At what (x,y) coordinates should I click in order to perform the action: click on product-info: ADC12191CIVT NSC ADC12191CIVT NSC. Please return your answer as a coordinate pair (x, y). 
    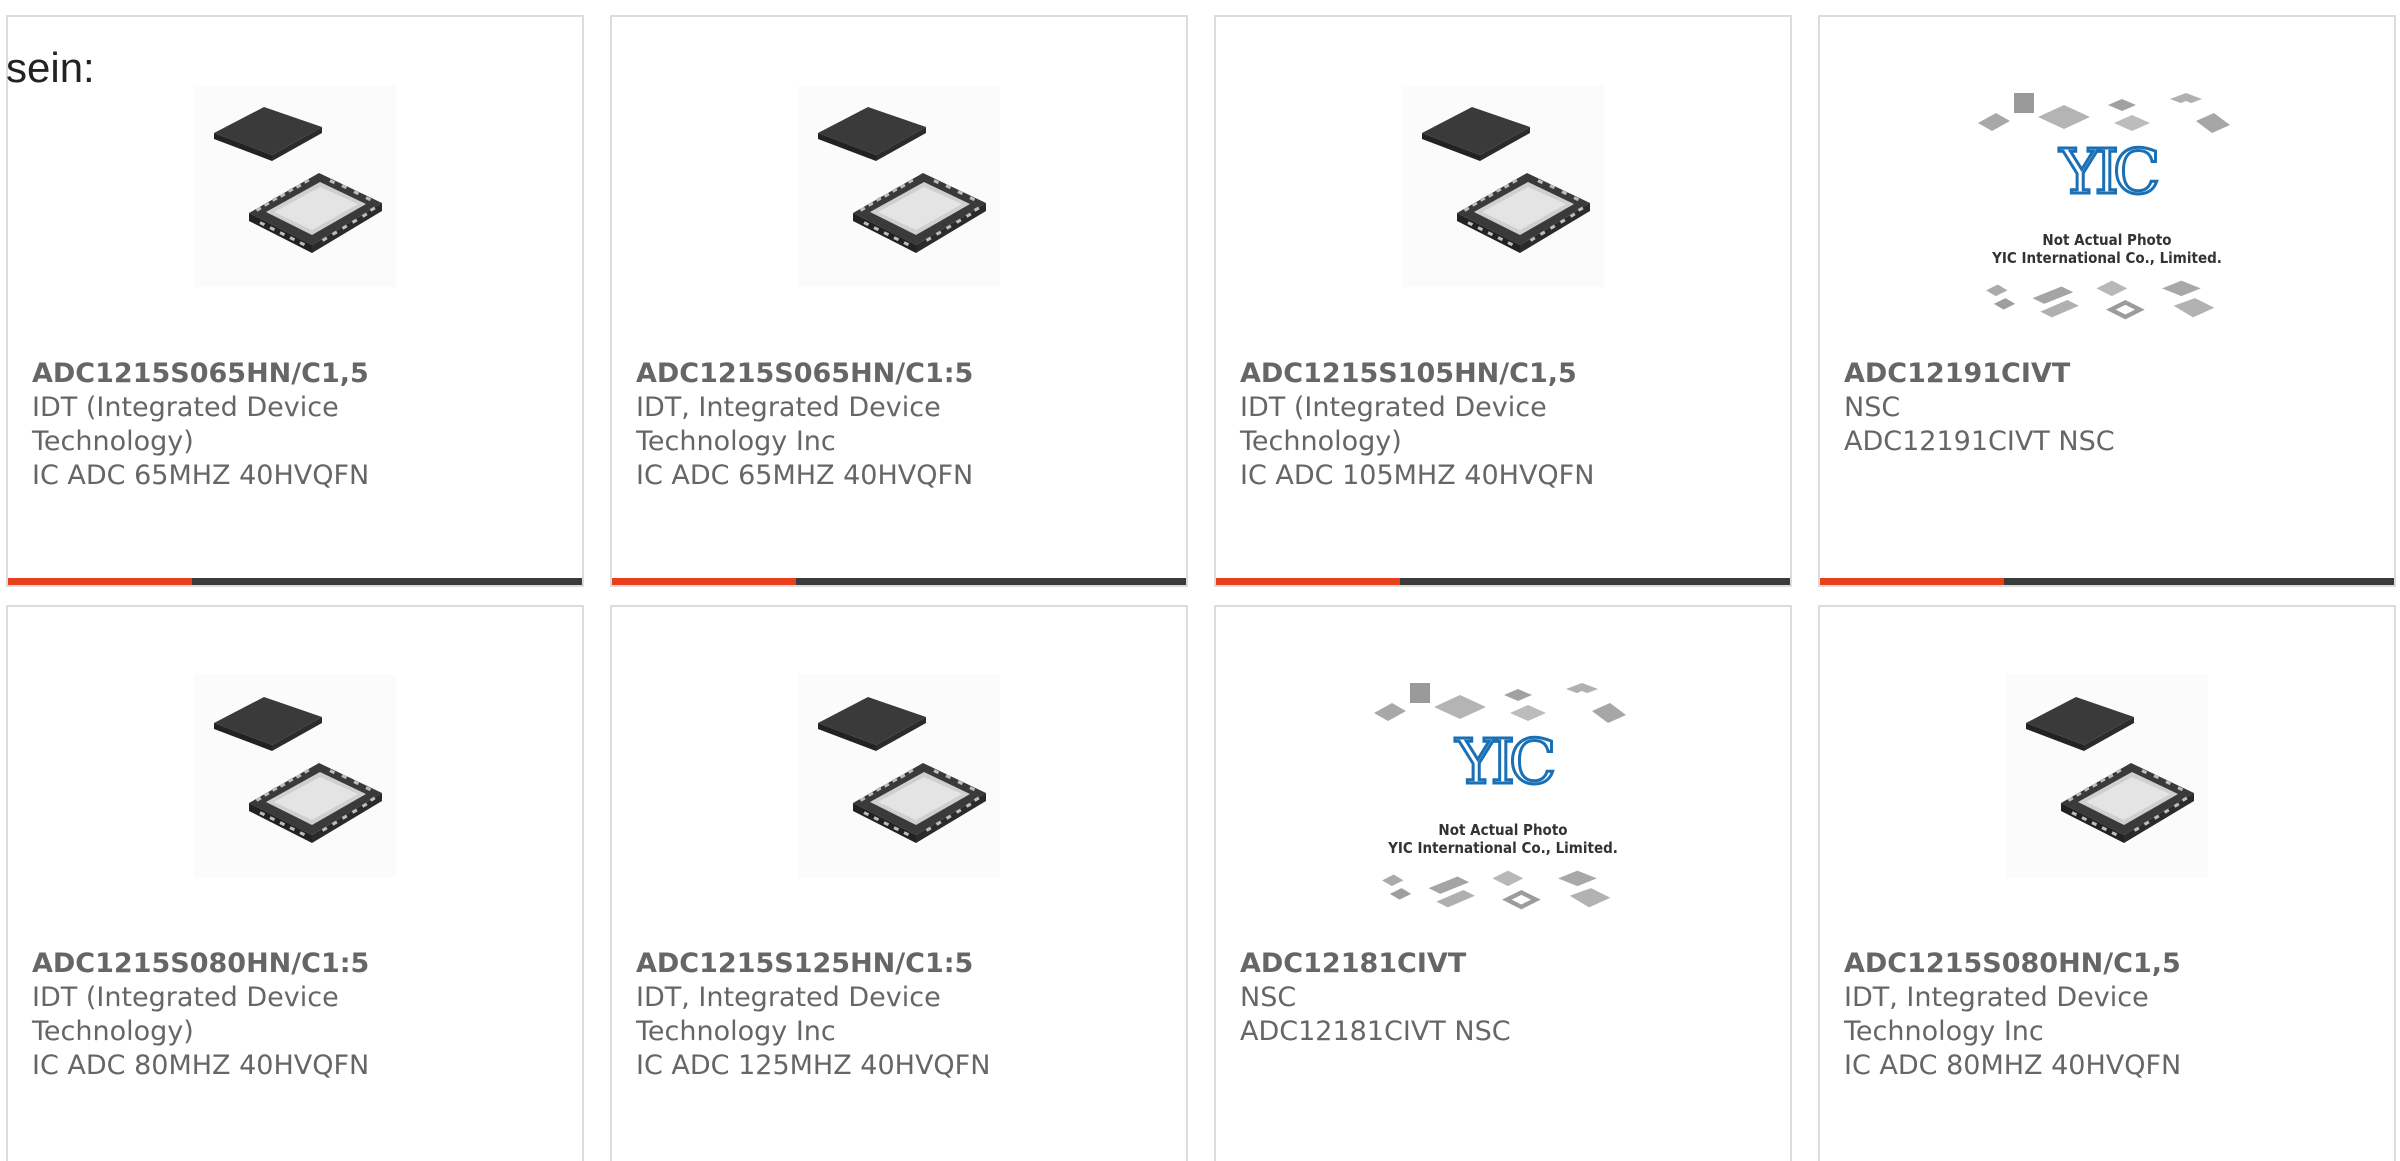
    Looking at the image, I should click on (2024, 408).